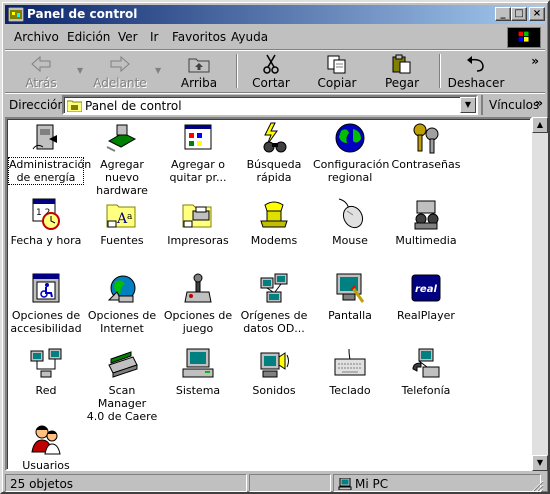  Describe the element at coordinates (372, 484) in the screenshot. I see `status-zone-label: Mi PC` at that location.